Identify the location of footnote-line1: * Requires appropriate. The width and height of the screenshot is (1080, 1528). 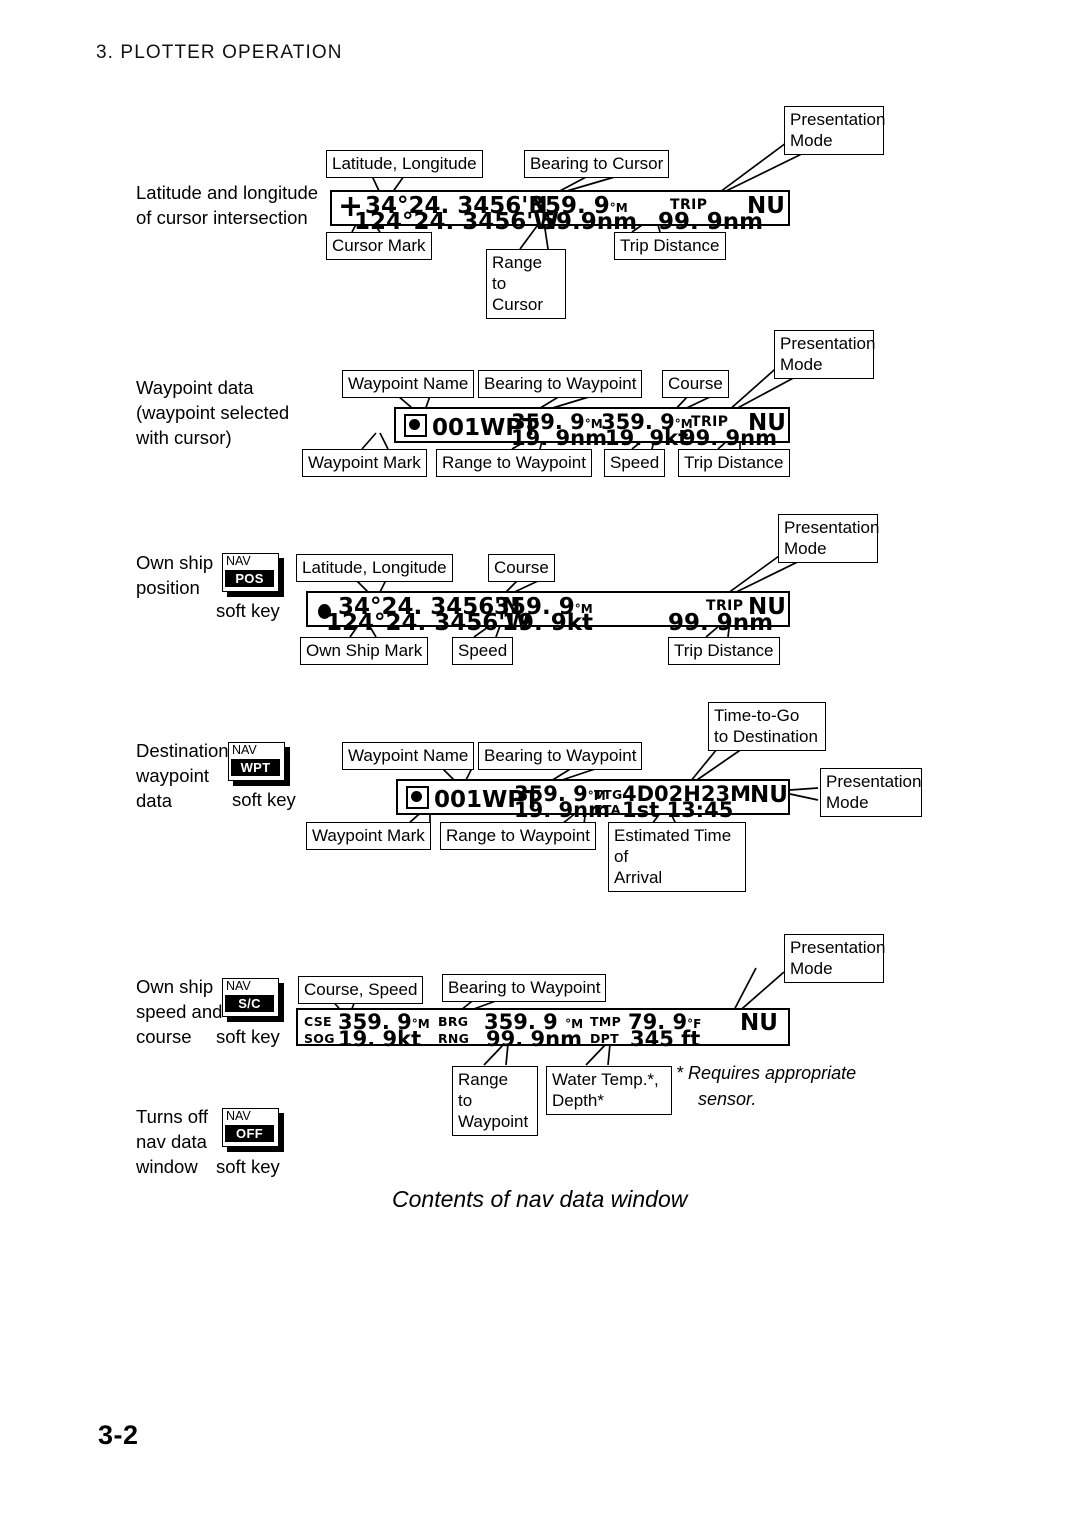
(766, 1073).